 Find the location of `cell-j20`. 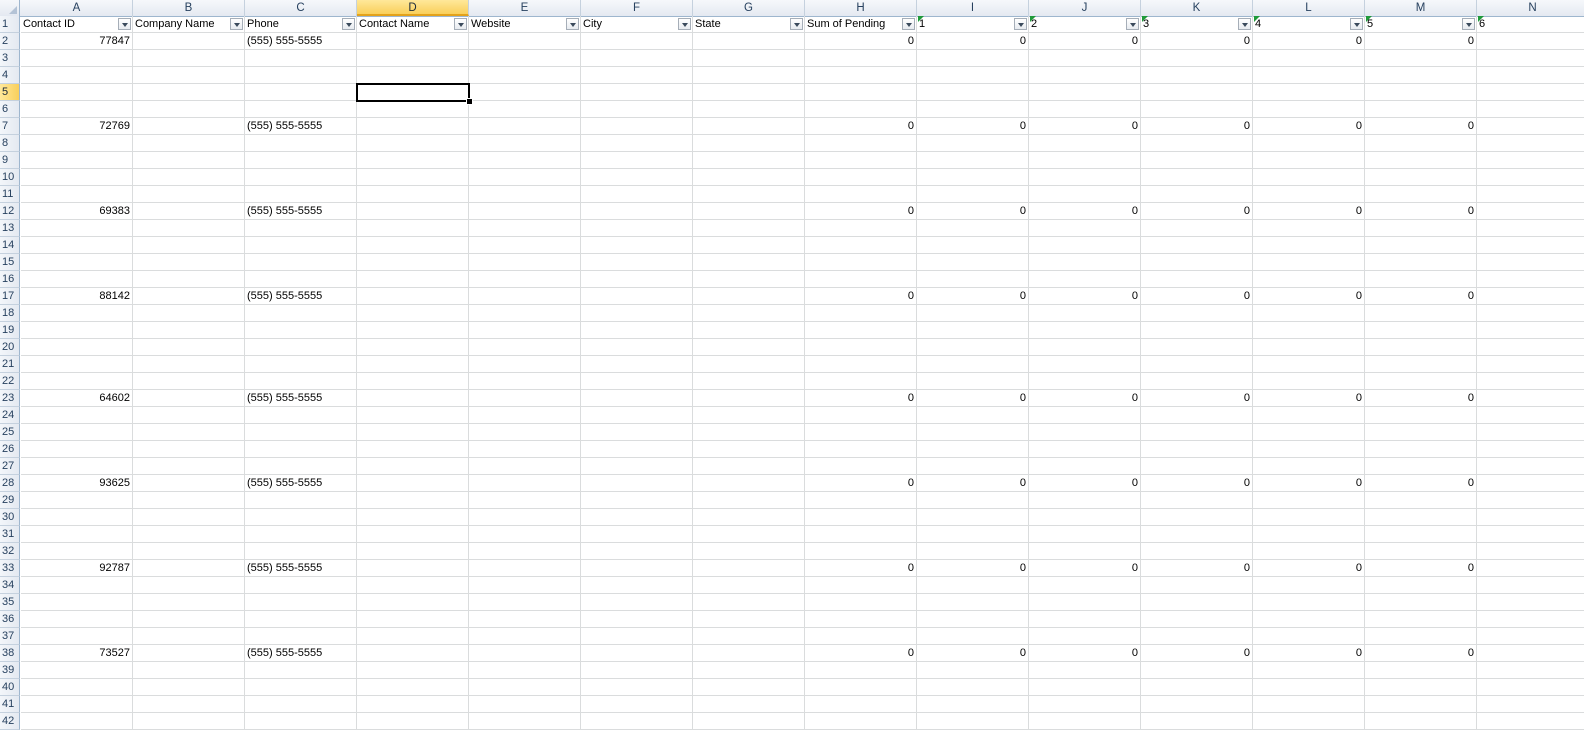

cell-j20 is located at coordinates (1085, 347).